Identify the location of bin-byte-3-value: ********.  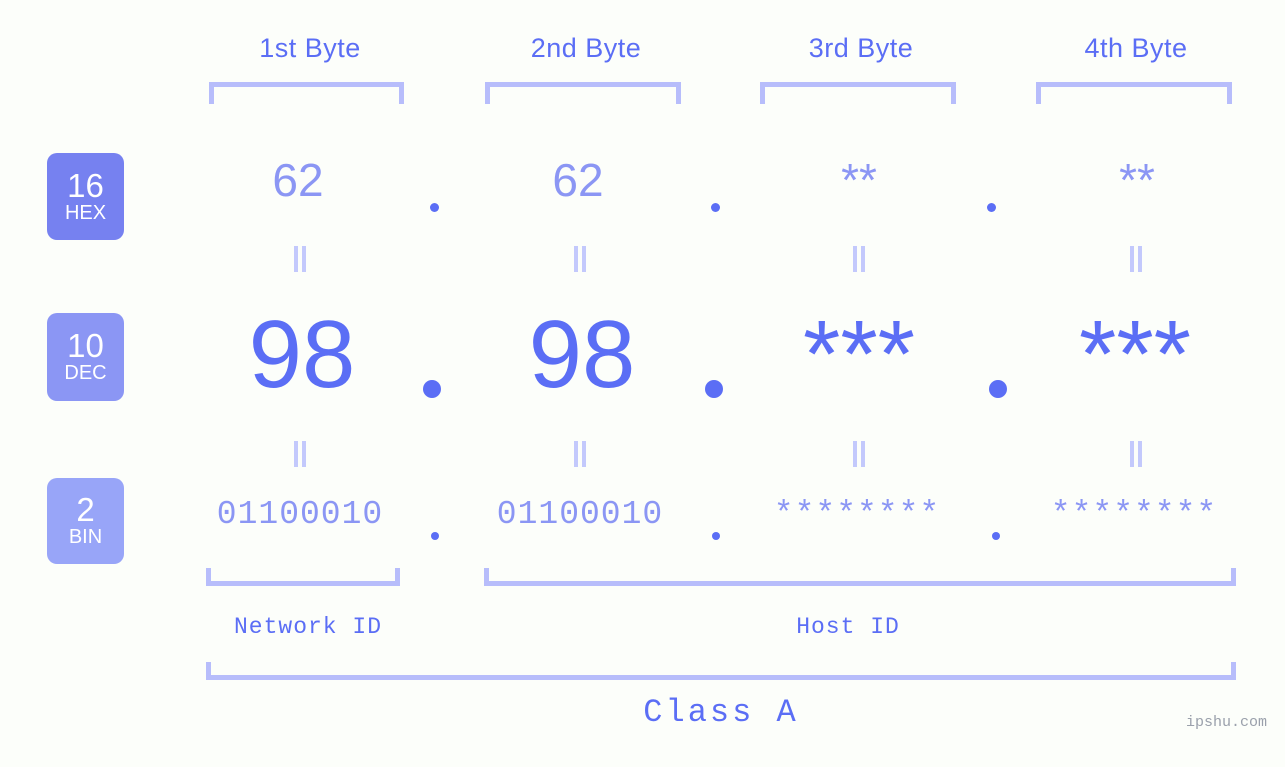
(857, 514).